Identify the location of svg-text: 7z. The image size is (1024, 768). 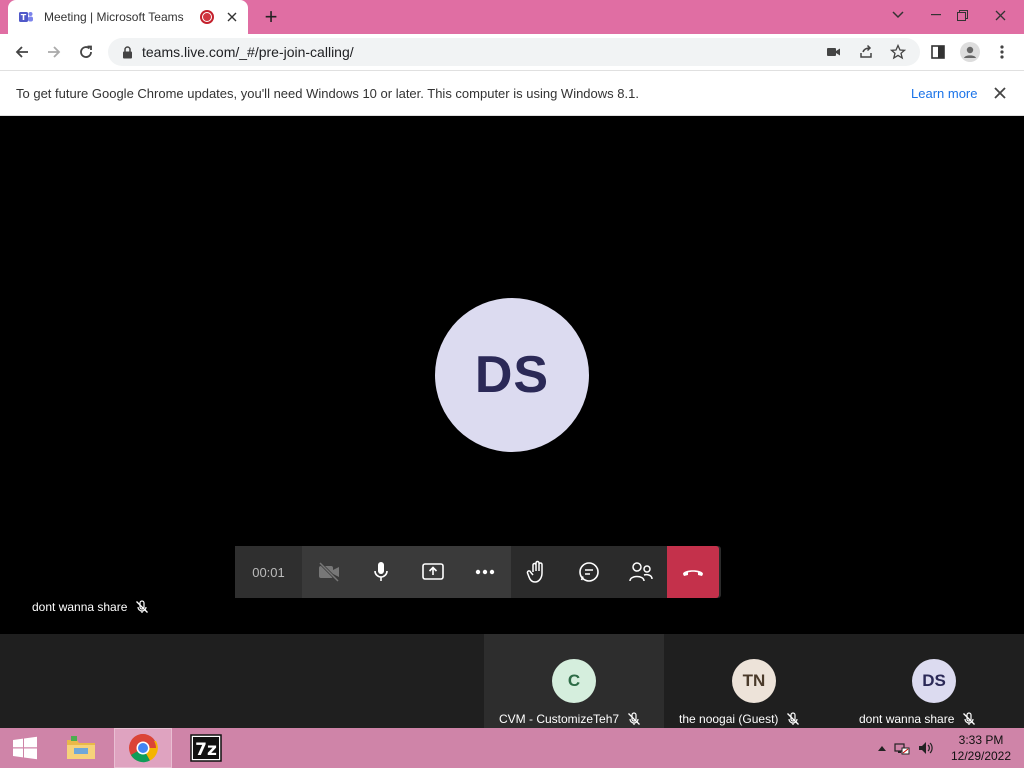
(206, 750).